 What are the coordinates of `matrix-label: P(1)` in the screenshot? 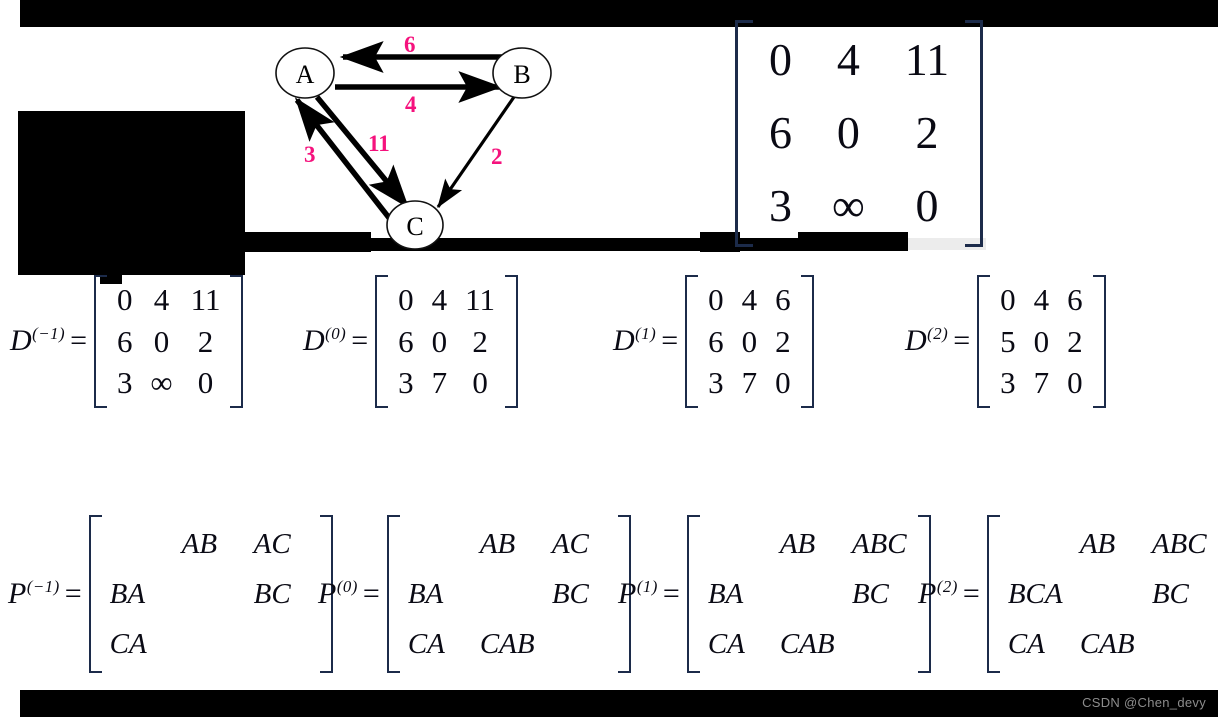 It's located at (638, 594).